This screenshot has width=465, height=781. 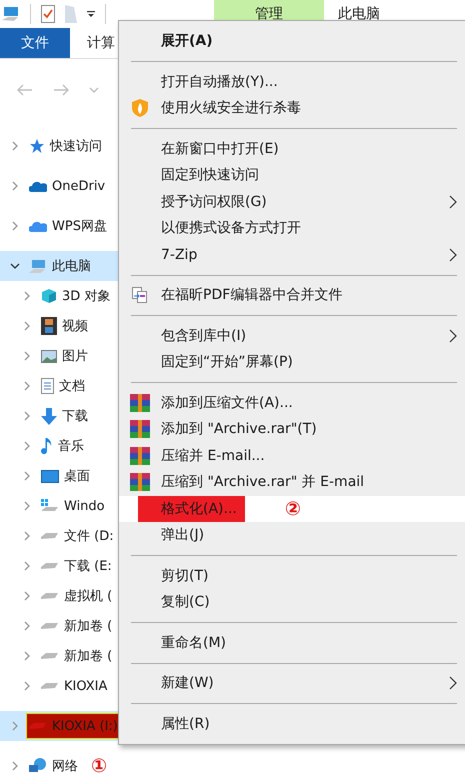 I want to click on menu-item: 弹出(J), so click(x=182, y=535).